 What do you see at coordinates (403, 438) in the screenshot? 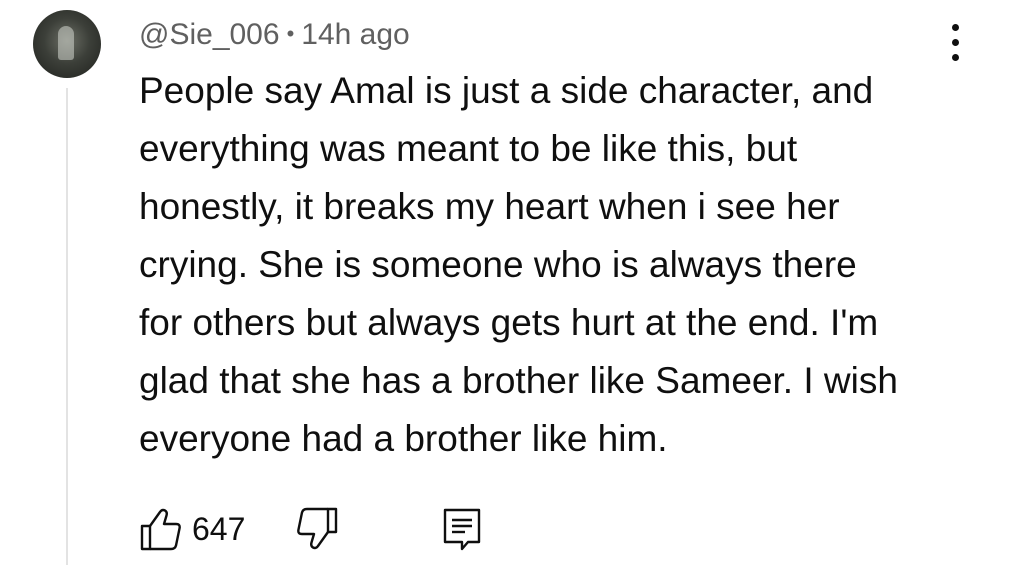
I see `comment-text-line: everyone had a brother like him.` at bounding box center [403, 438].